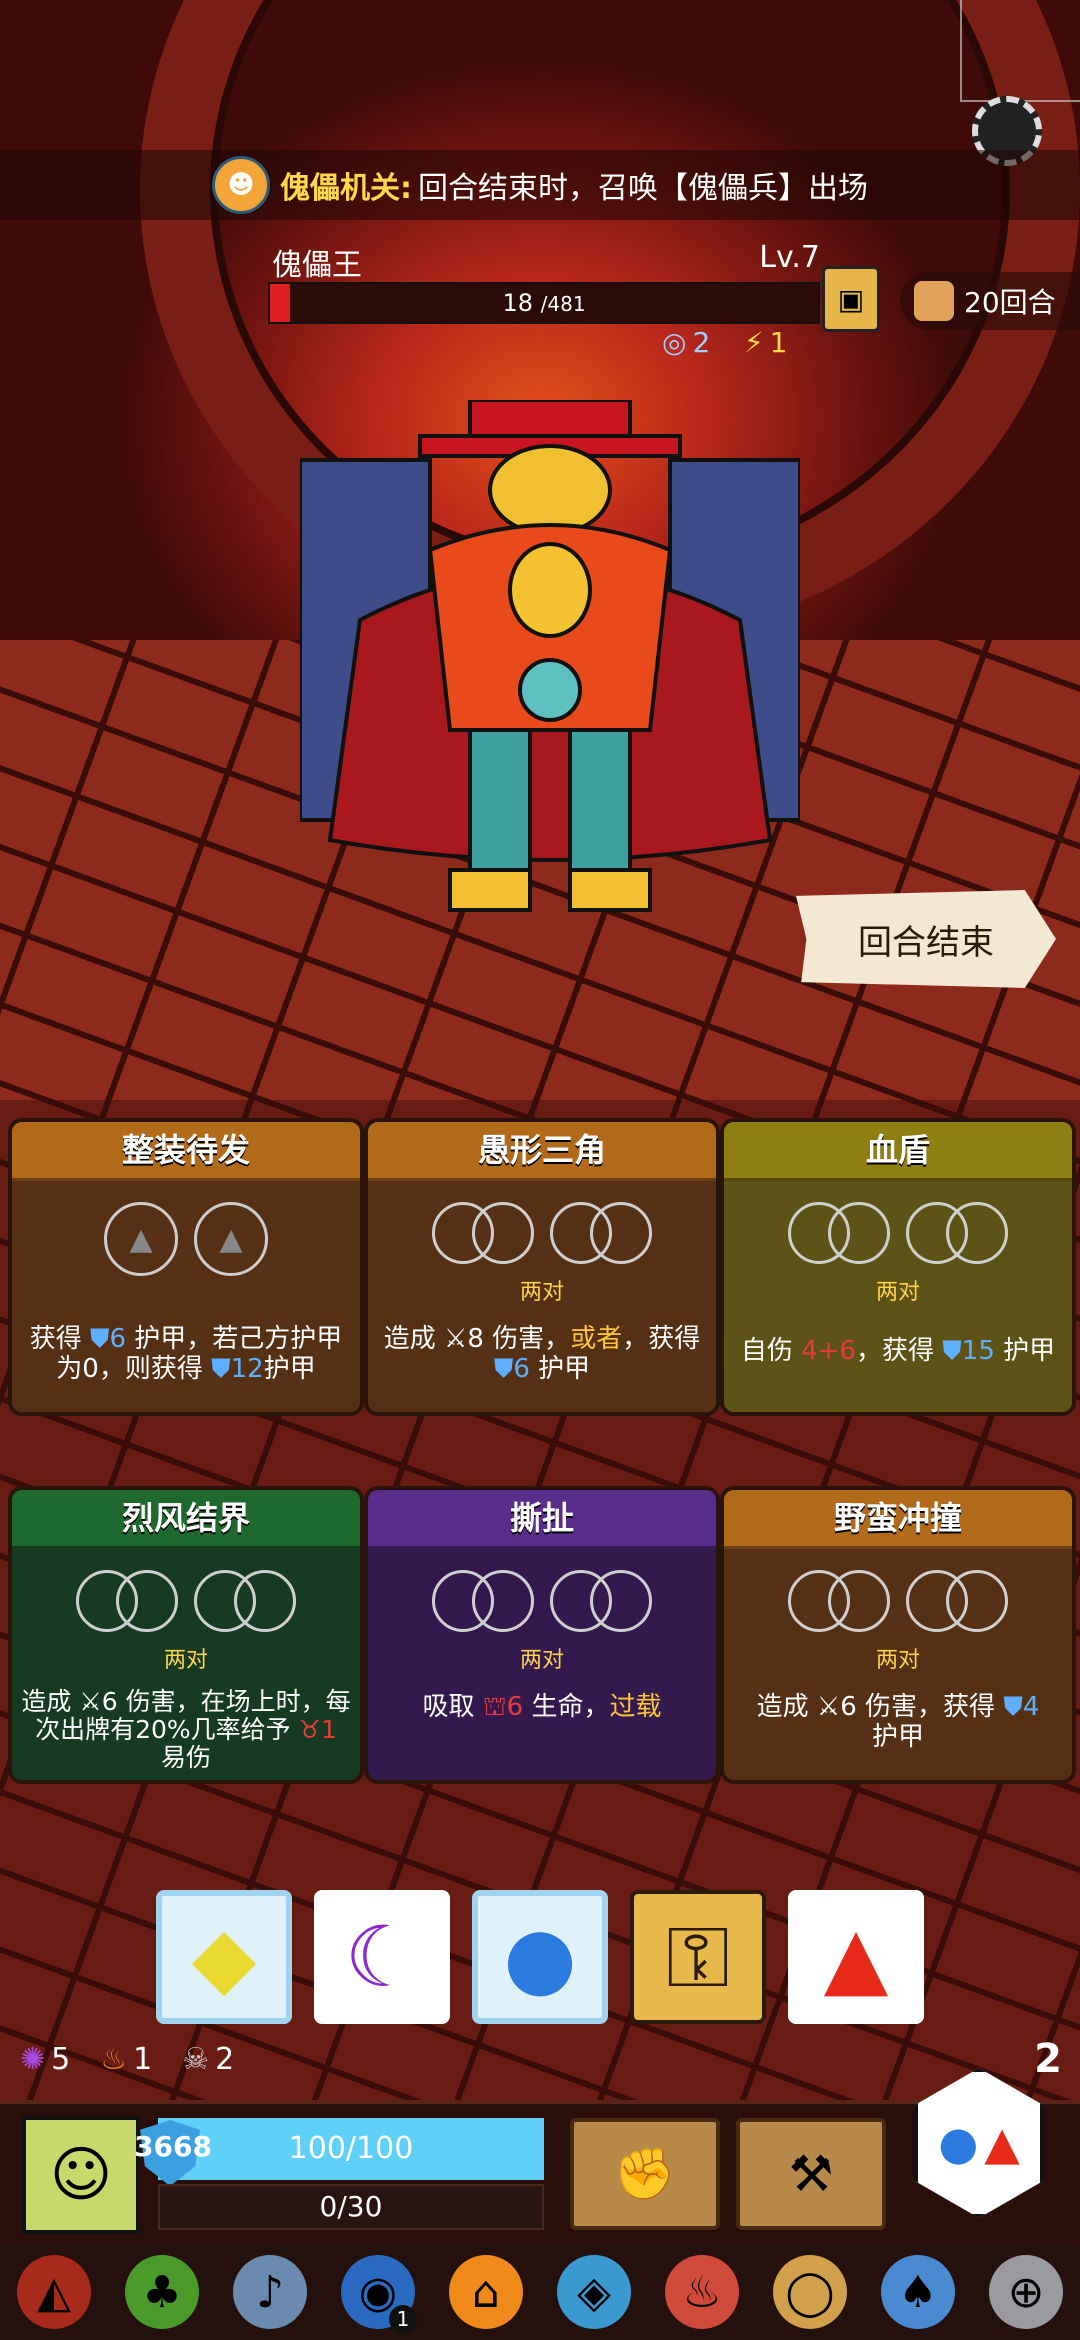 Image resolution: width=1080 pixels, height=2340 pixels. Describe the element at coordinates (702, 2292) in the screenshot. I see `meat-relic-icon: ♨` at that location.